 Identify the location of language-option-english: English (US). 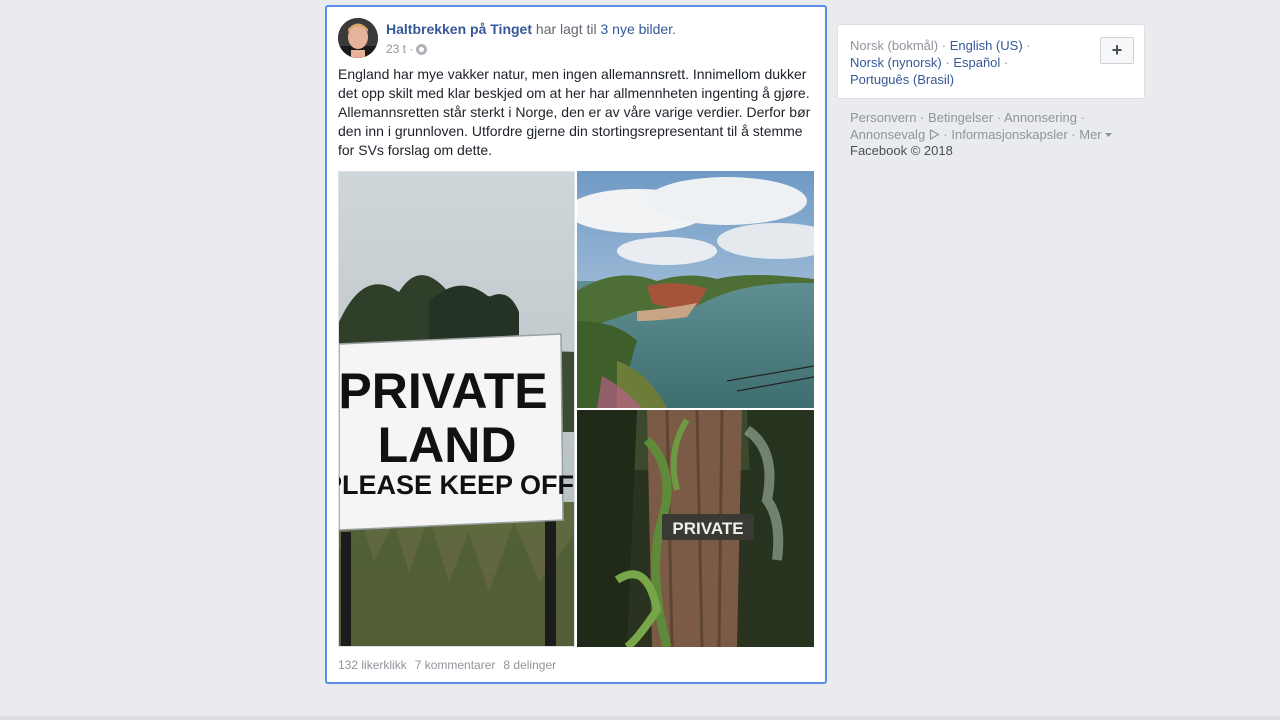
(986, 45).